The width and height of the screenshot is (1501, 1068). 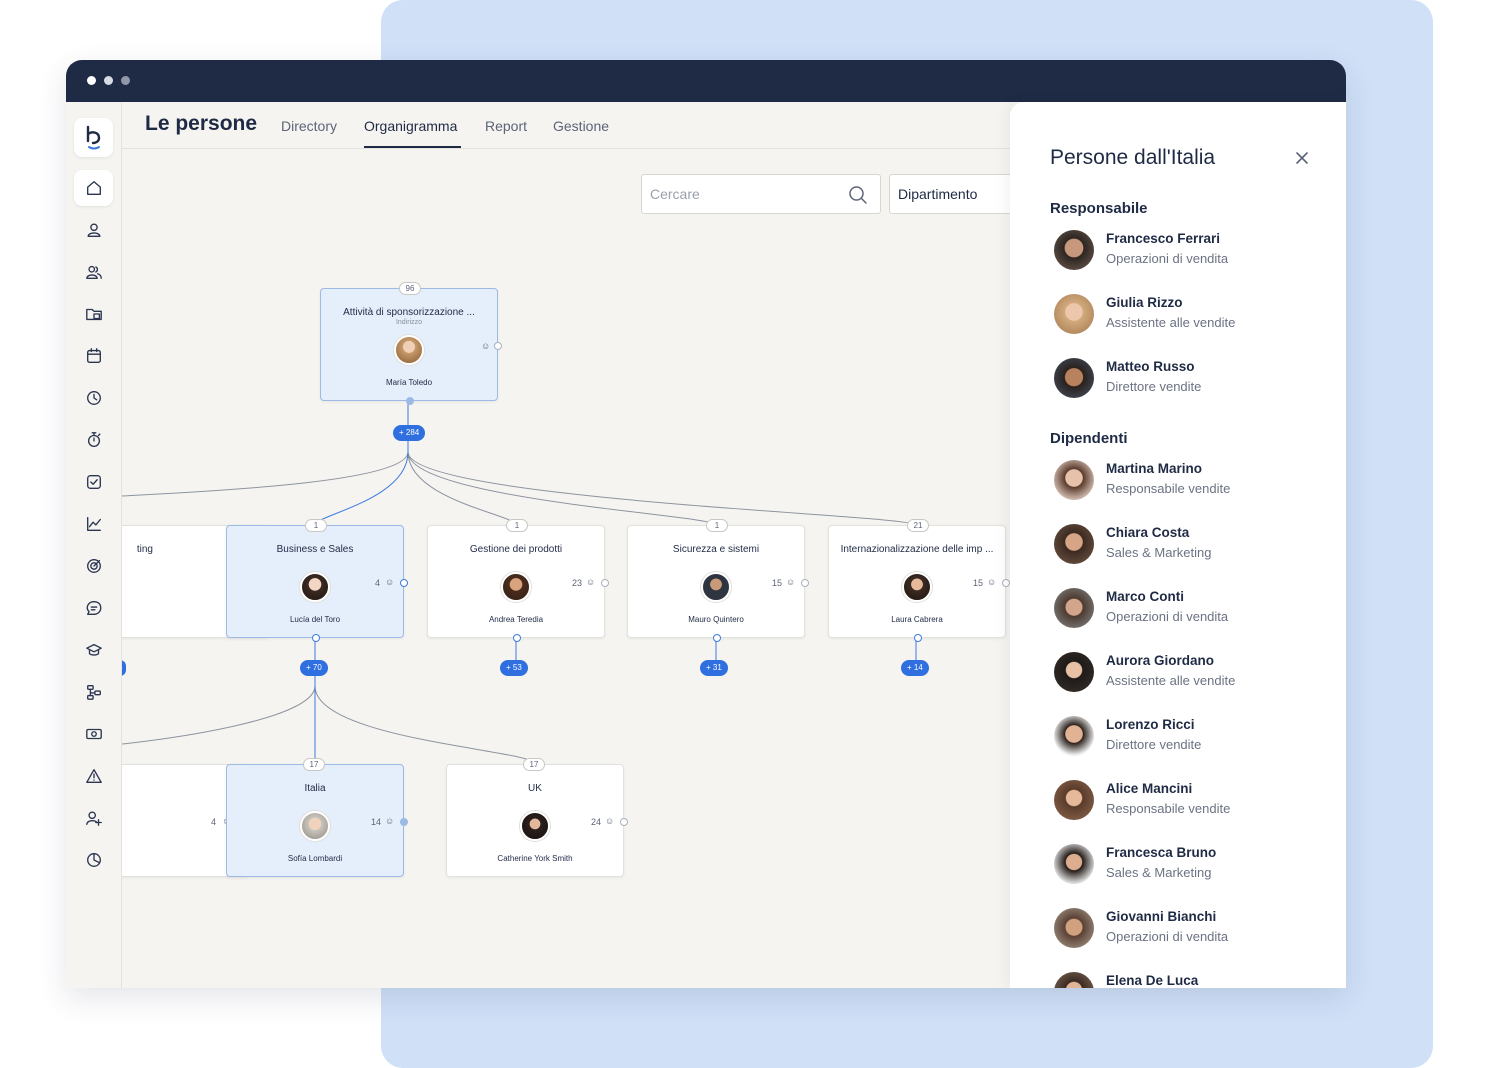 I want to click on expand-button: + 70, so click(x=314, y=668).